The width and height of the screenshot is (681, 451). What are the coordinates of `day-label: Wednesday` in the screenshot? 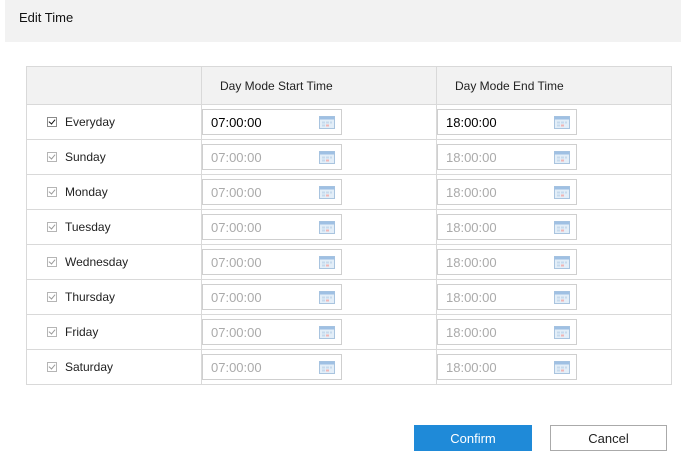 It's located at (97, 262).